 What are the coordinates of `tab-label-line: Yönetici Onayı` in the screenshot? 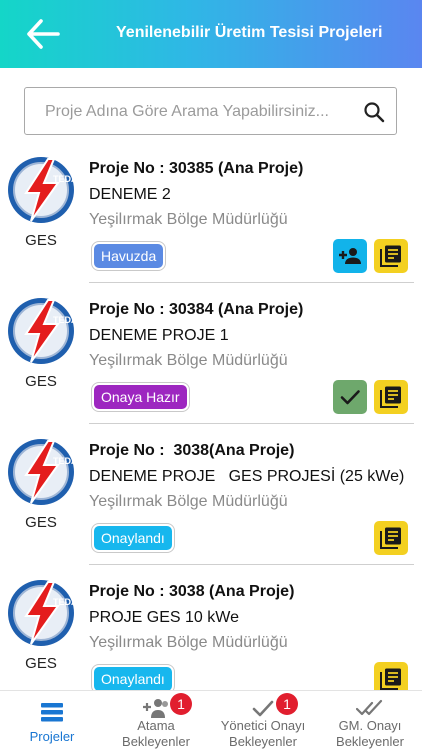 It's located at (263, 725).